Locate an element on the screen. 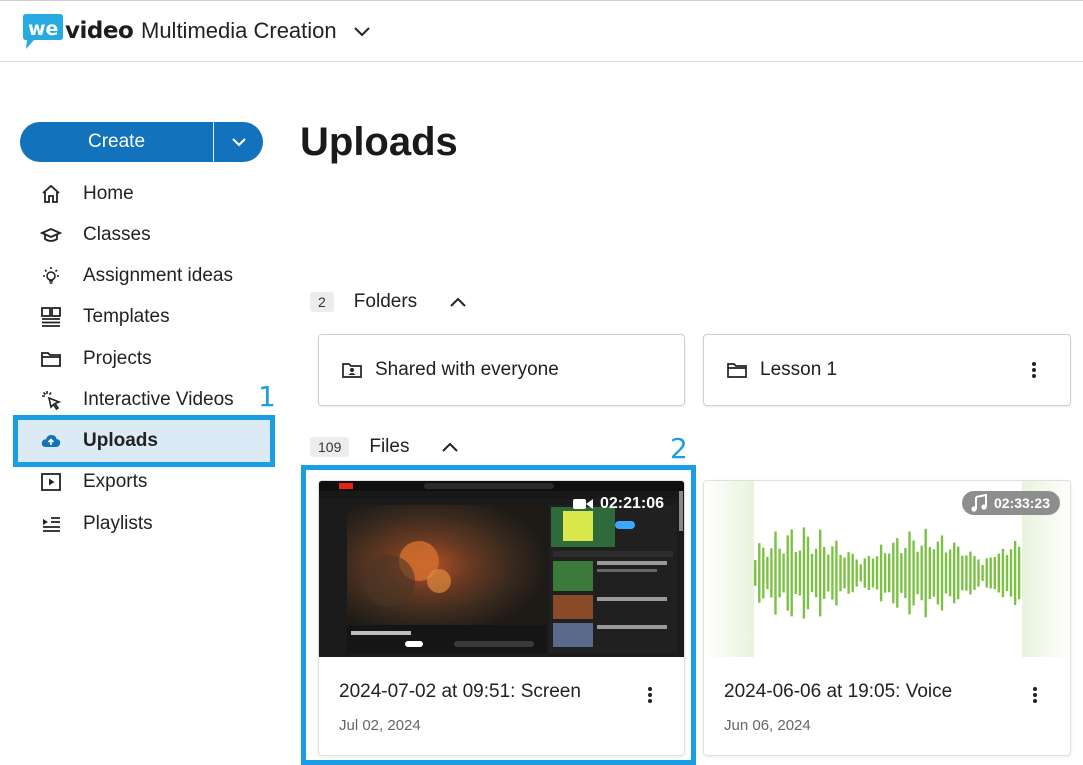 The height and width of the screenshot is (765, 1083). wevideo-logo: we video is located at coordinates (77, 31).